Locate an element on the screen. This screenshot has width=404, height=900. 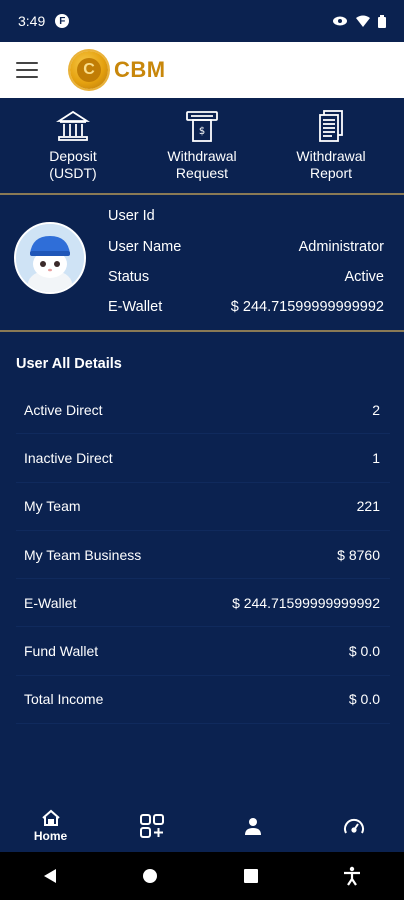
bottom-nav: Home is located at coordinates (202, 826).